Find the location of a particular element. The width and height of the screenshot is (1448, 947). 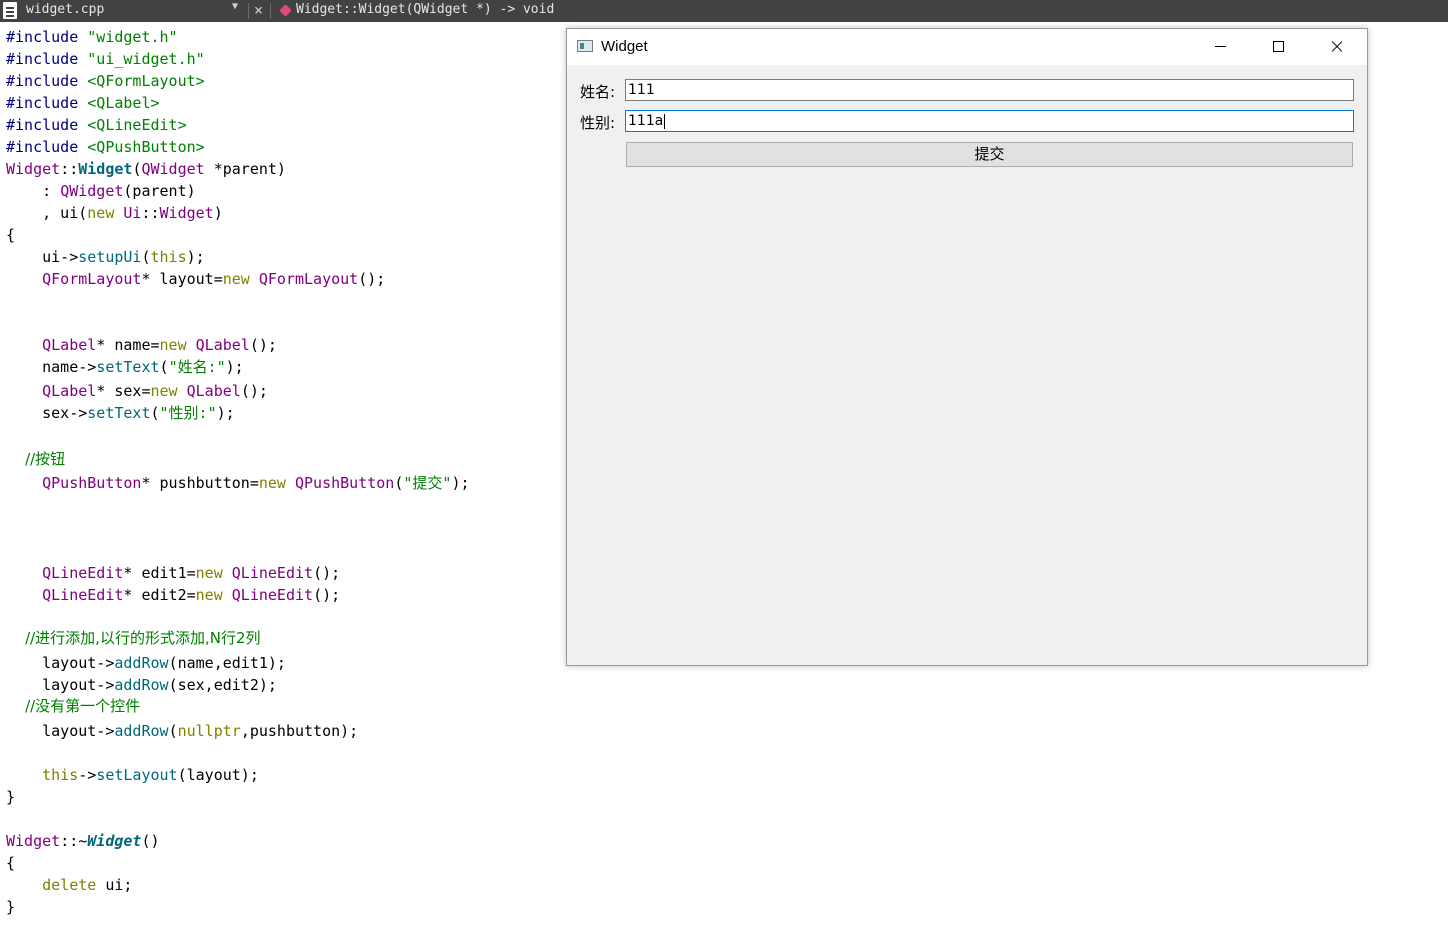

code-line: layout->addRow(name,edit1); is located at coordinates (146, 663).